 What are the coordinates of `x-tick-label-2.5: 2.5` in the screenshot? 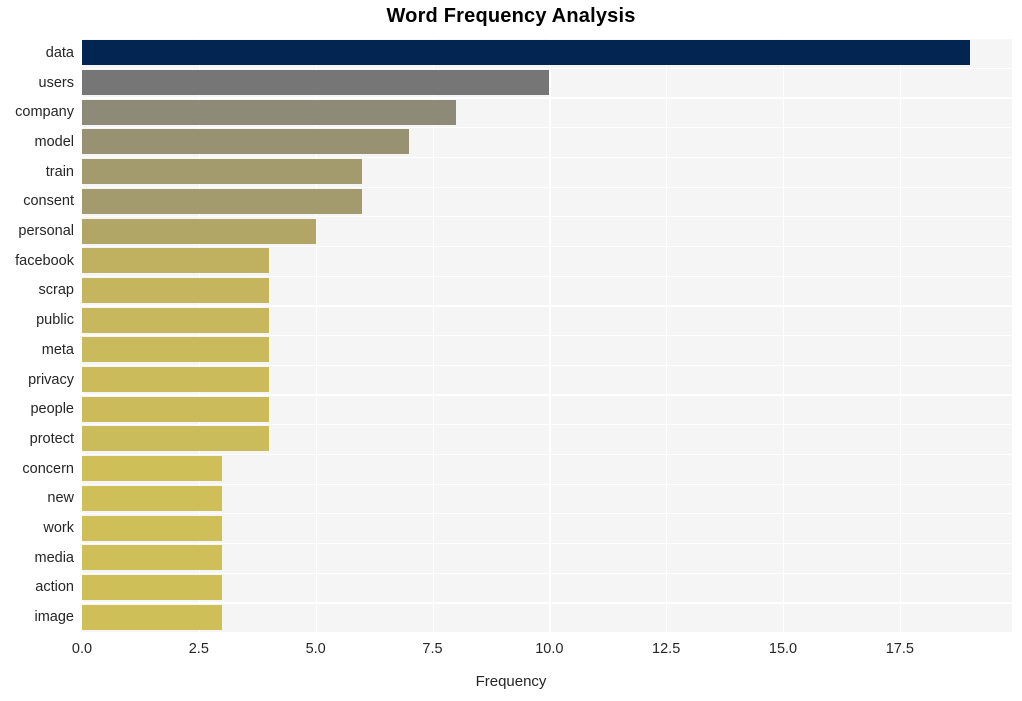 It's located at (198, 649).